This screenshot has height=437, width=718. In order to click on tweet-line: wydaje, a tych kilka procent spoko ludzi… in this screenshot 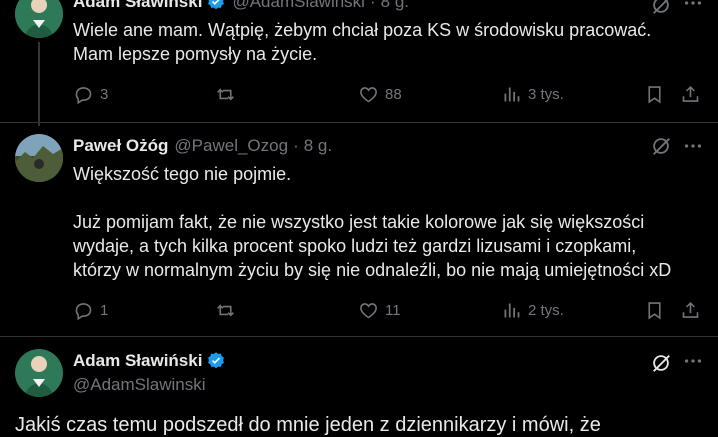, I will do `click(355, 246)`.